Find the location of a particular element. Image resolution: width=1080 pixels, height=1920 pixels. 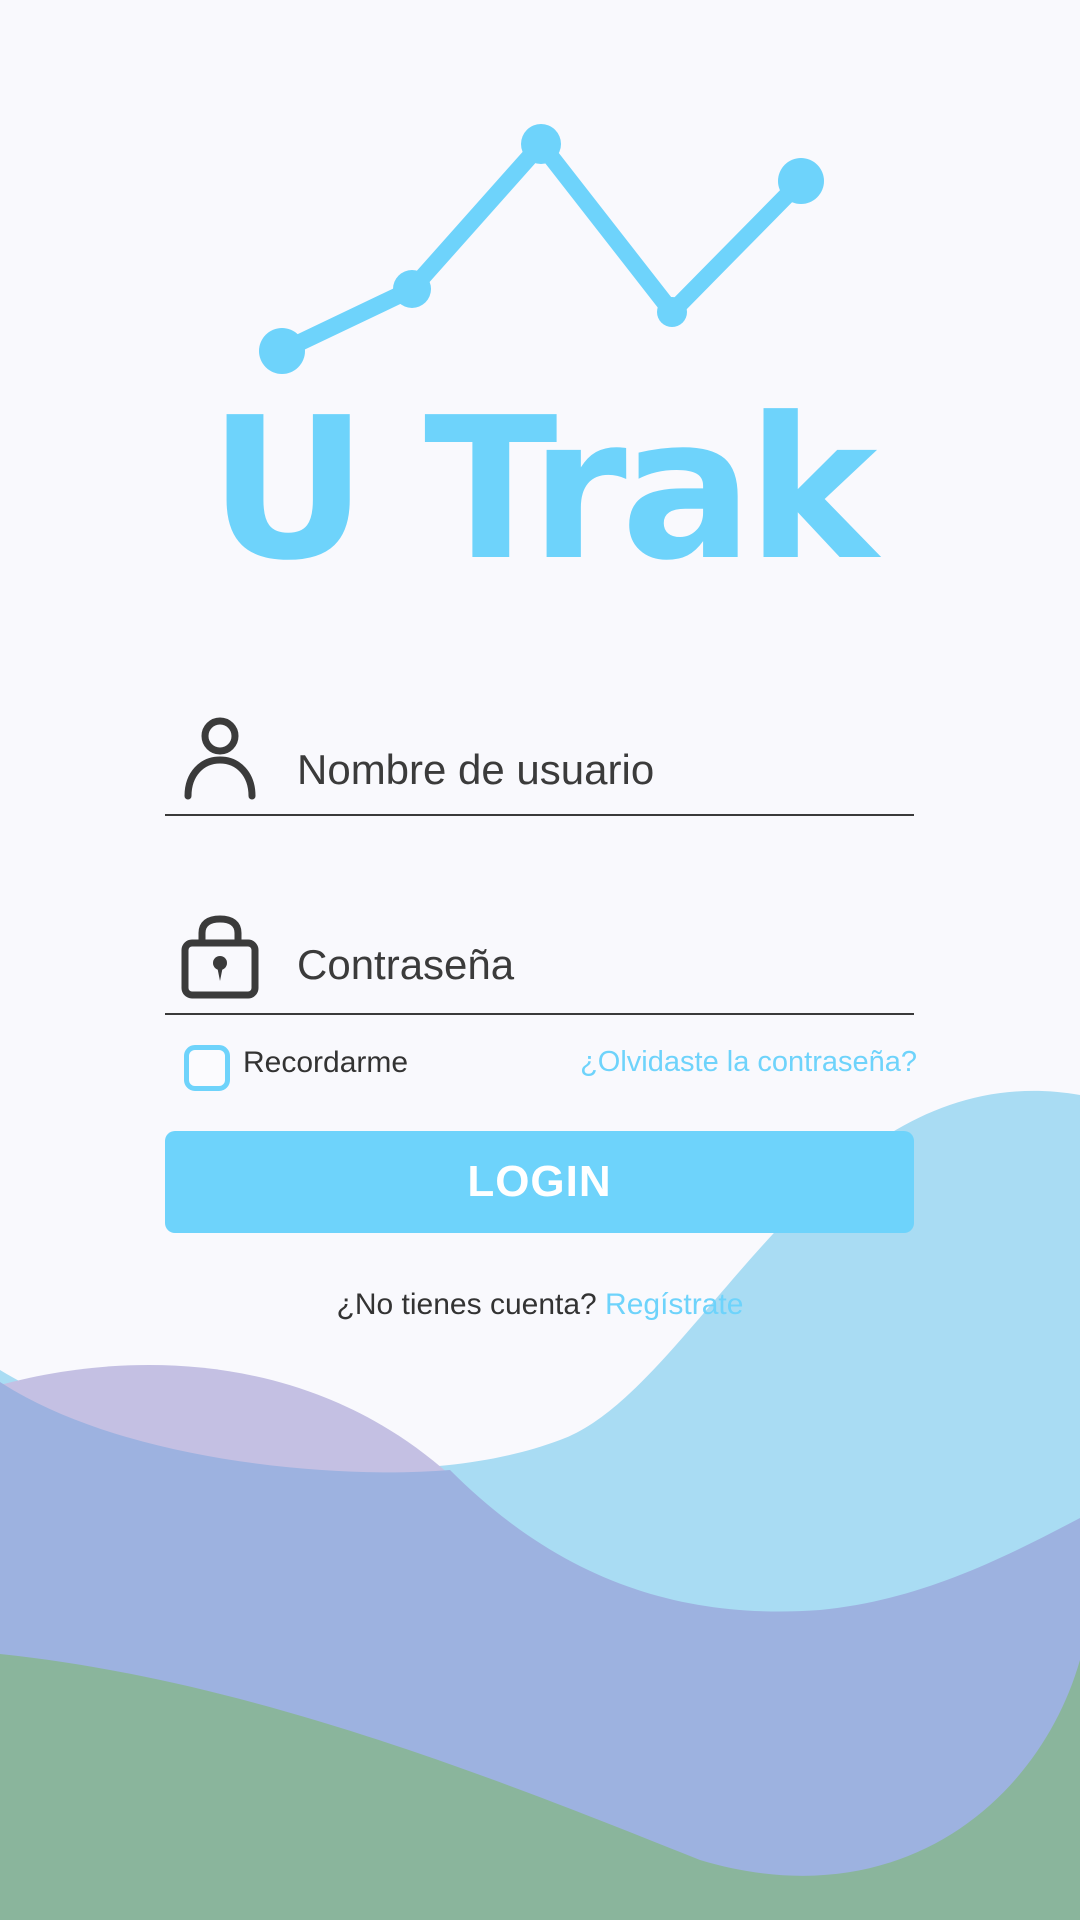

username-field is located at coordinates (539, 761).